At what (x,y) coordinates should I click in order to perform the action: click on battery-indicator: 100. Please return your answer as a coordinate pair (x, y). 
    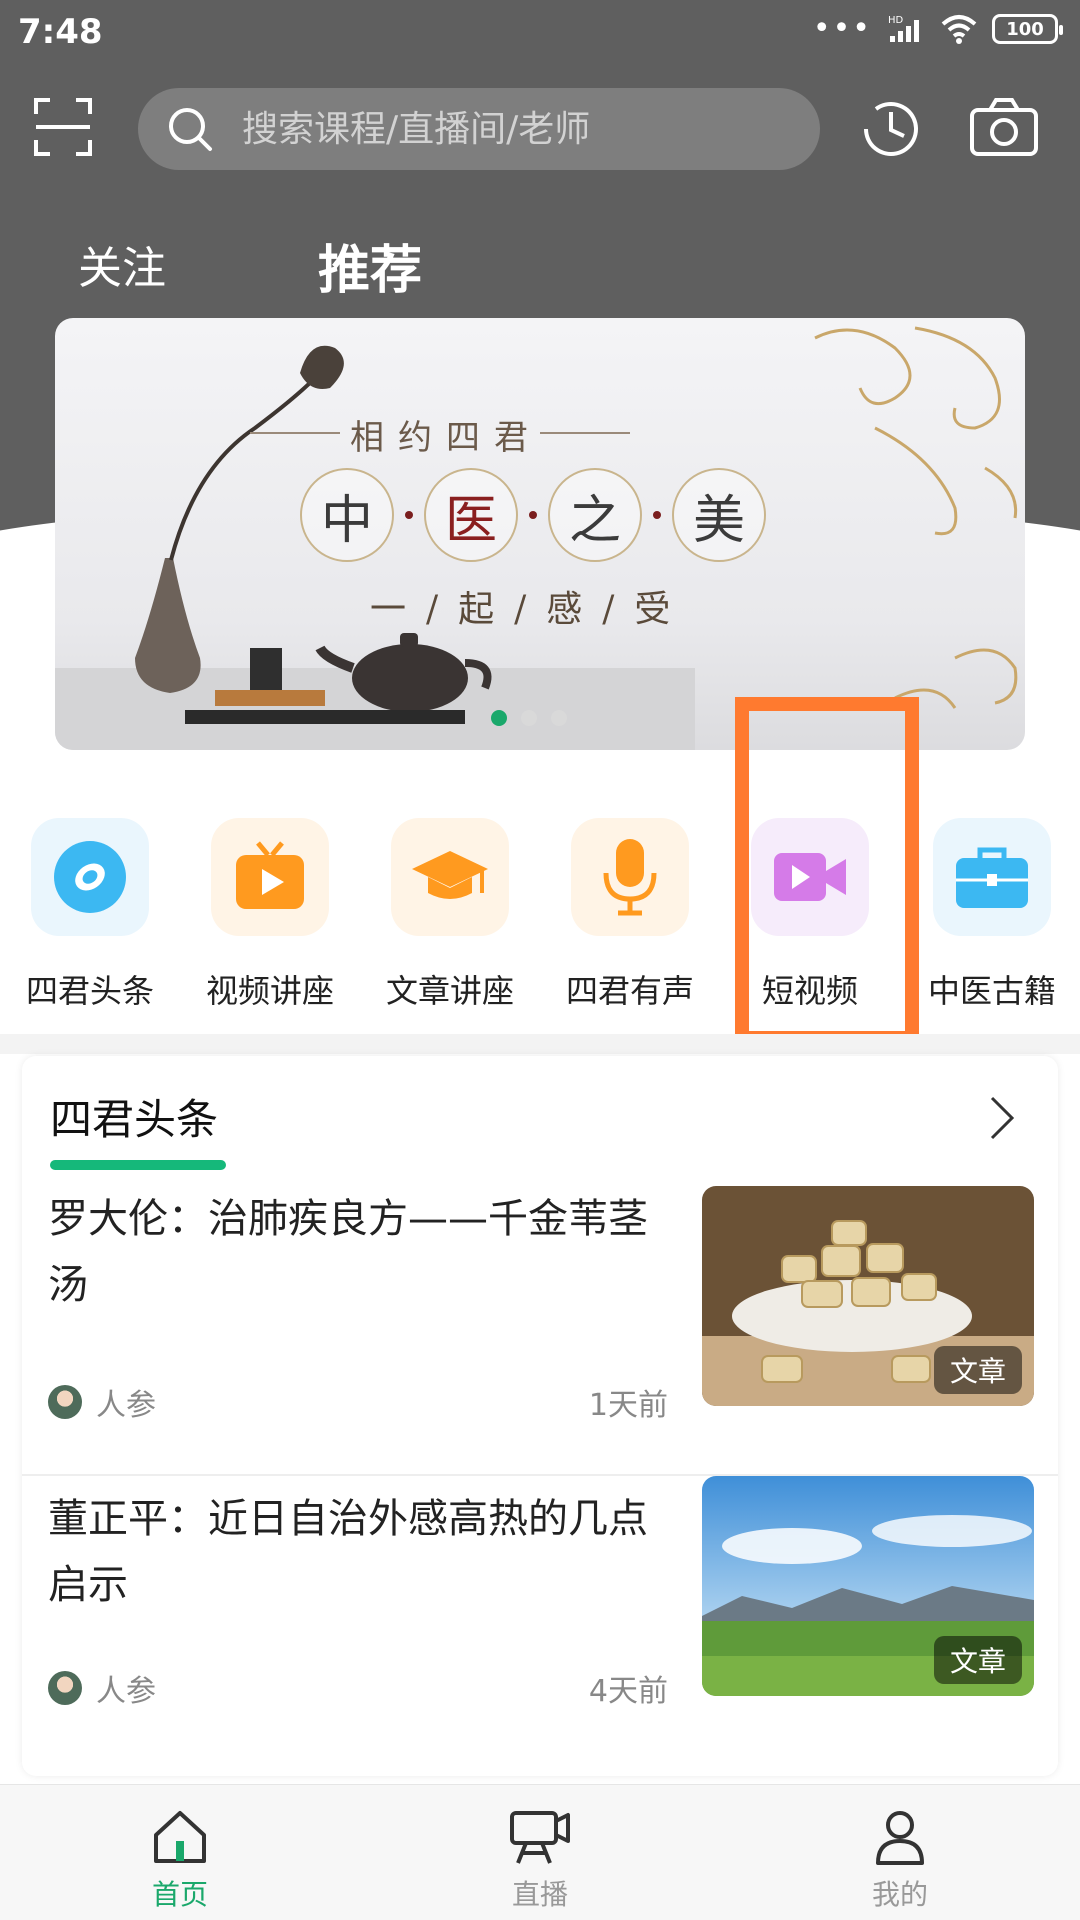
    Looking at the image, I should click on (1027, 29).